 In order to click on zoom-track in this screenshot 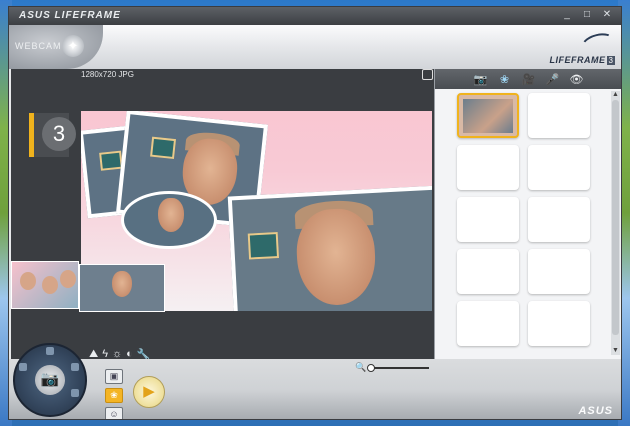, I will do `click(399, 368)`.